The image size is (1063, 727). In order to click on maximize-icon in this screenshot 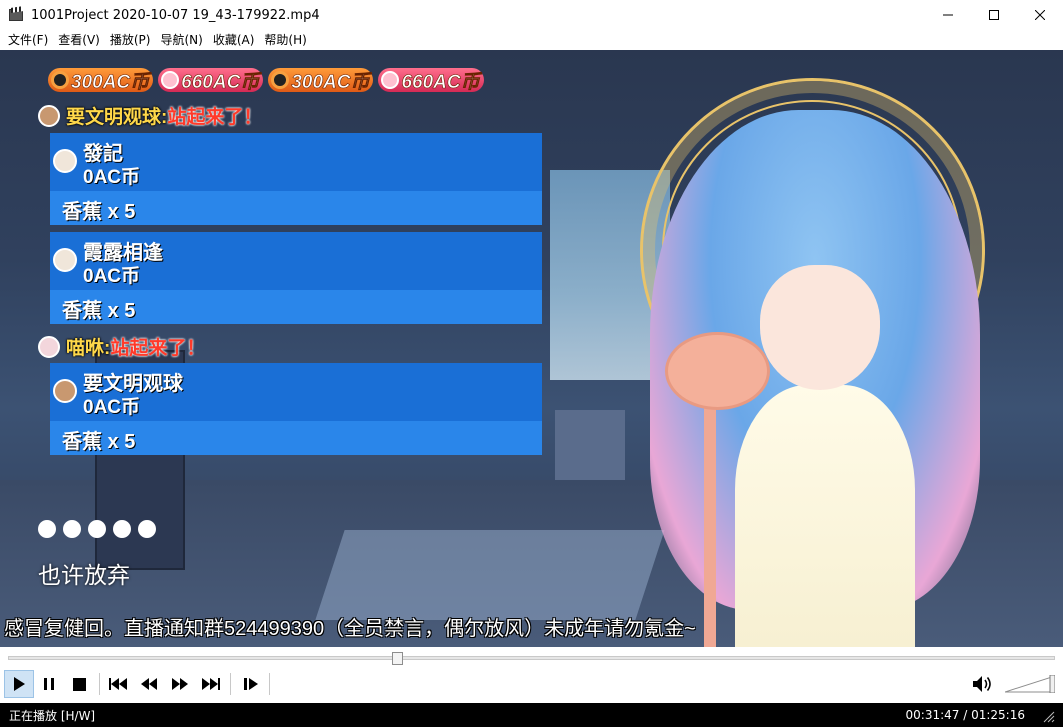, I will do `click(994, 15)`.